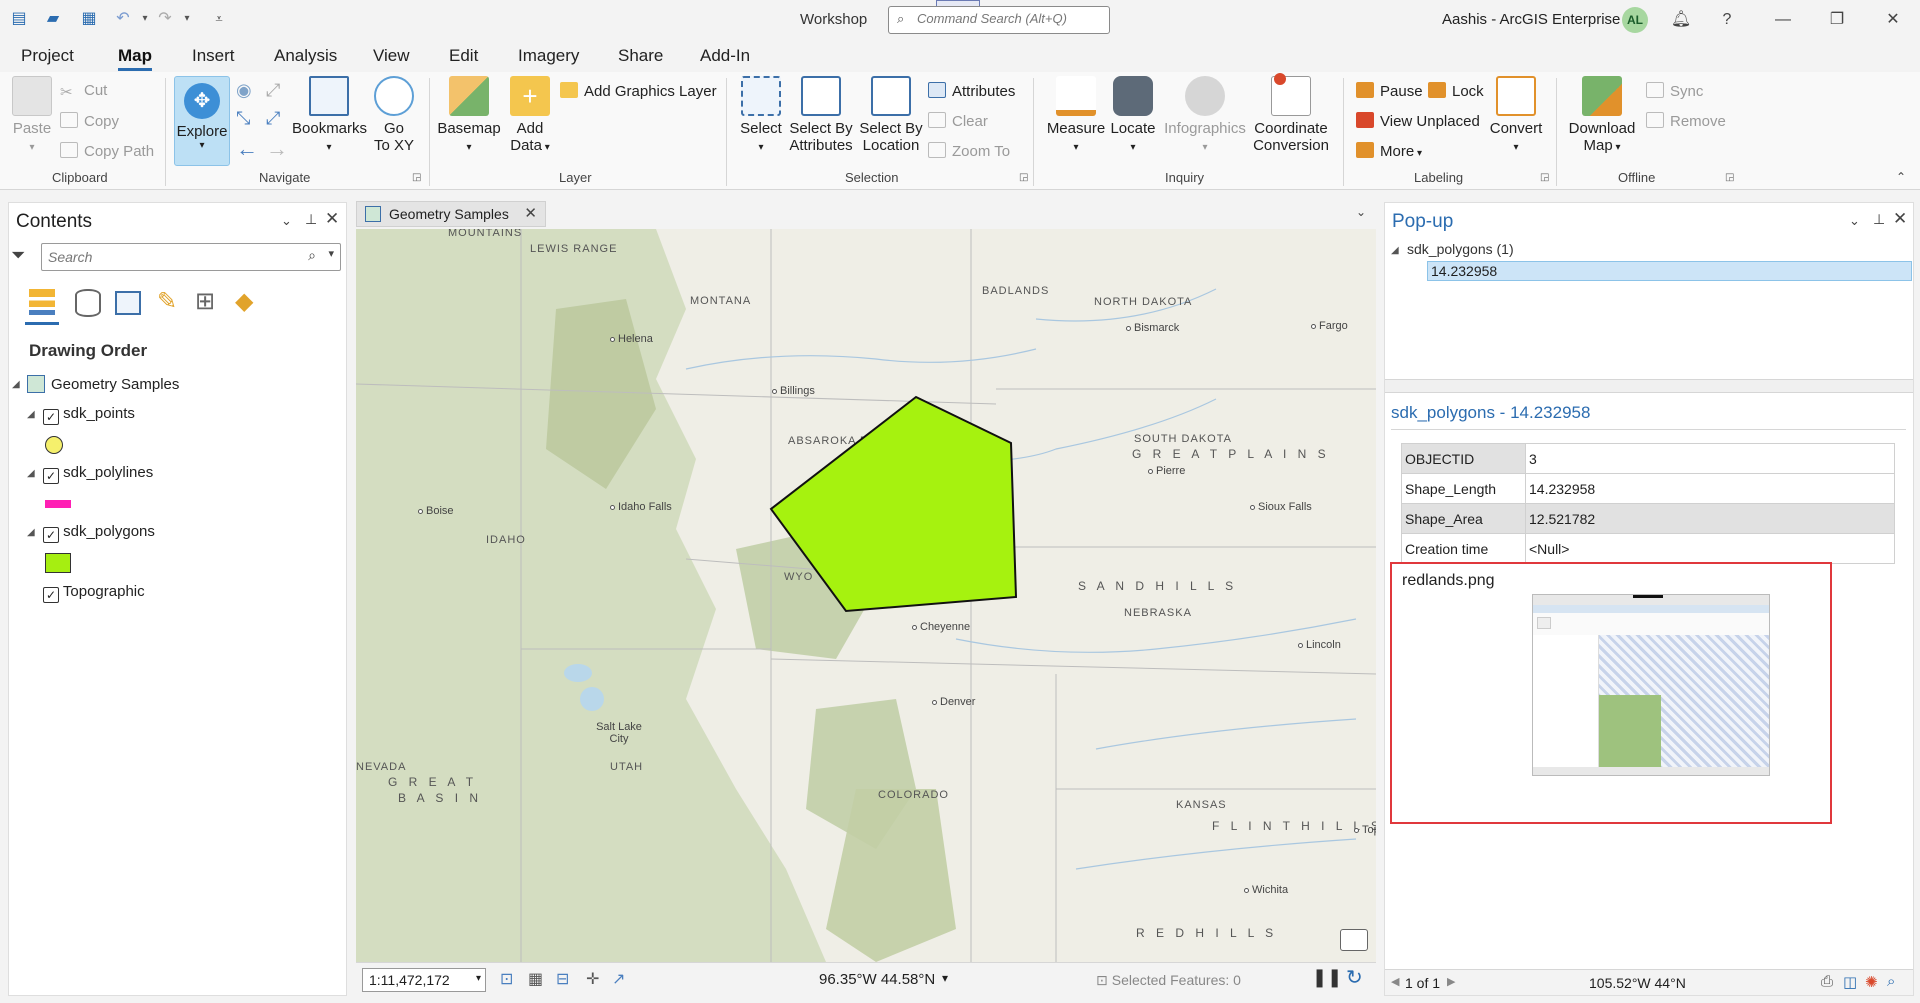 Image resolution: width=1920 pixels, height=1003 pixels. Describe the element at coordinates (42, 305) in the screenshot. I see `list-by-drawing-order-tab` at that location.